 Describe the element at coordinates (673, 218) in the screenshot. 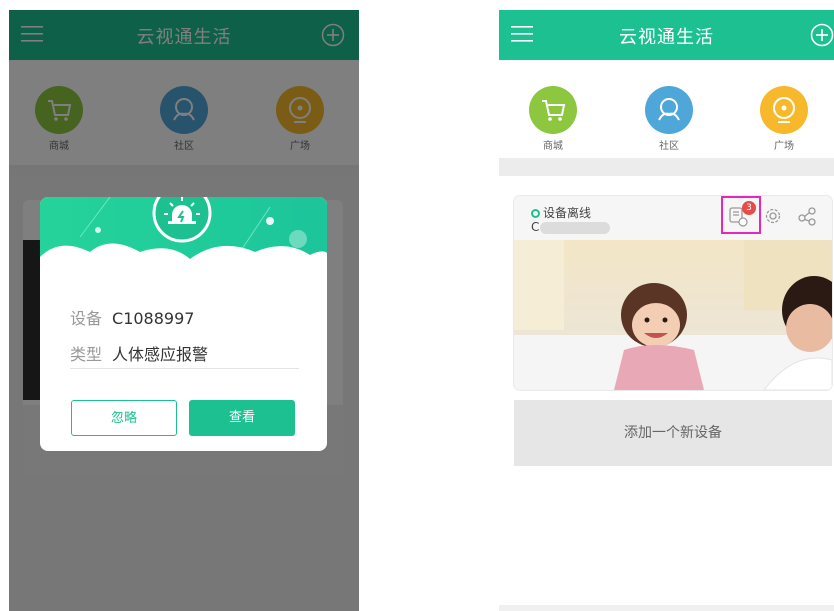

I see `device-card-header: 设备离线 C 3` at that location.